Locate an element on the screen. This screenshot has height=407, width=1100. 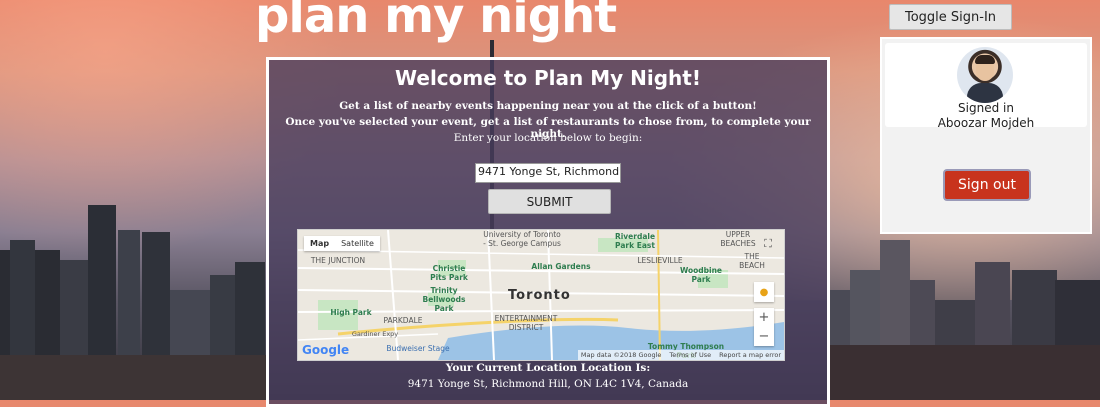
map-label-the-beach: THE BEACH is located at coordinates (752, 261).